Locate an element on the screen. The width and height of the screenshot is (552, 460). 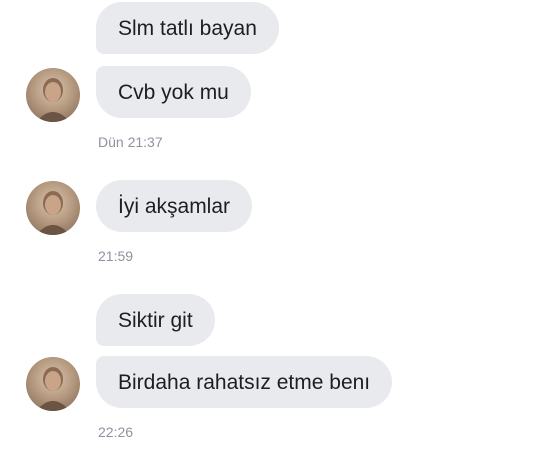
message-text: Cvb yok mu is located at coordinates (173, 92).